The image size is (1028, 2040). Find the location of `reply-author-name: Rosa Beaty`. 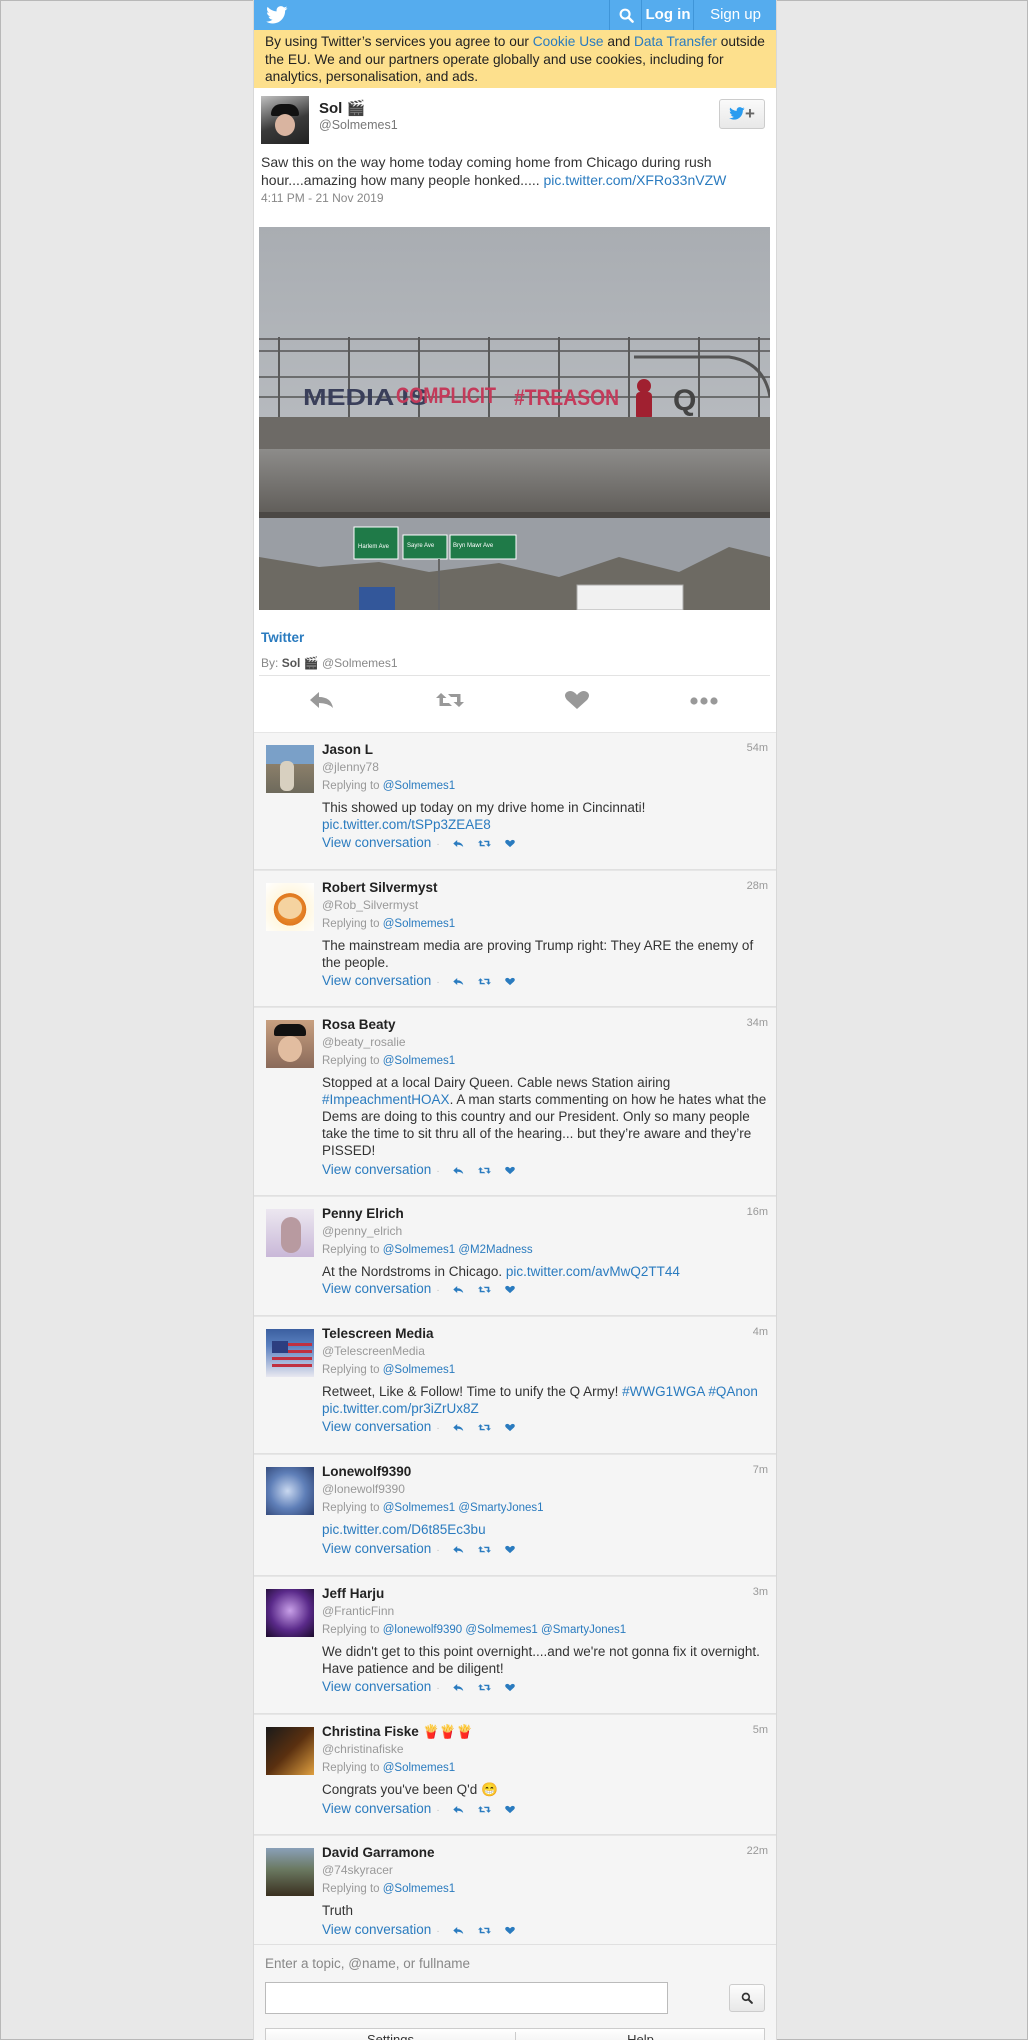

reply-author-name: Rosa Beaty is located at coordinates (359, 1024).